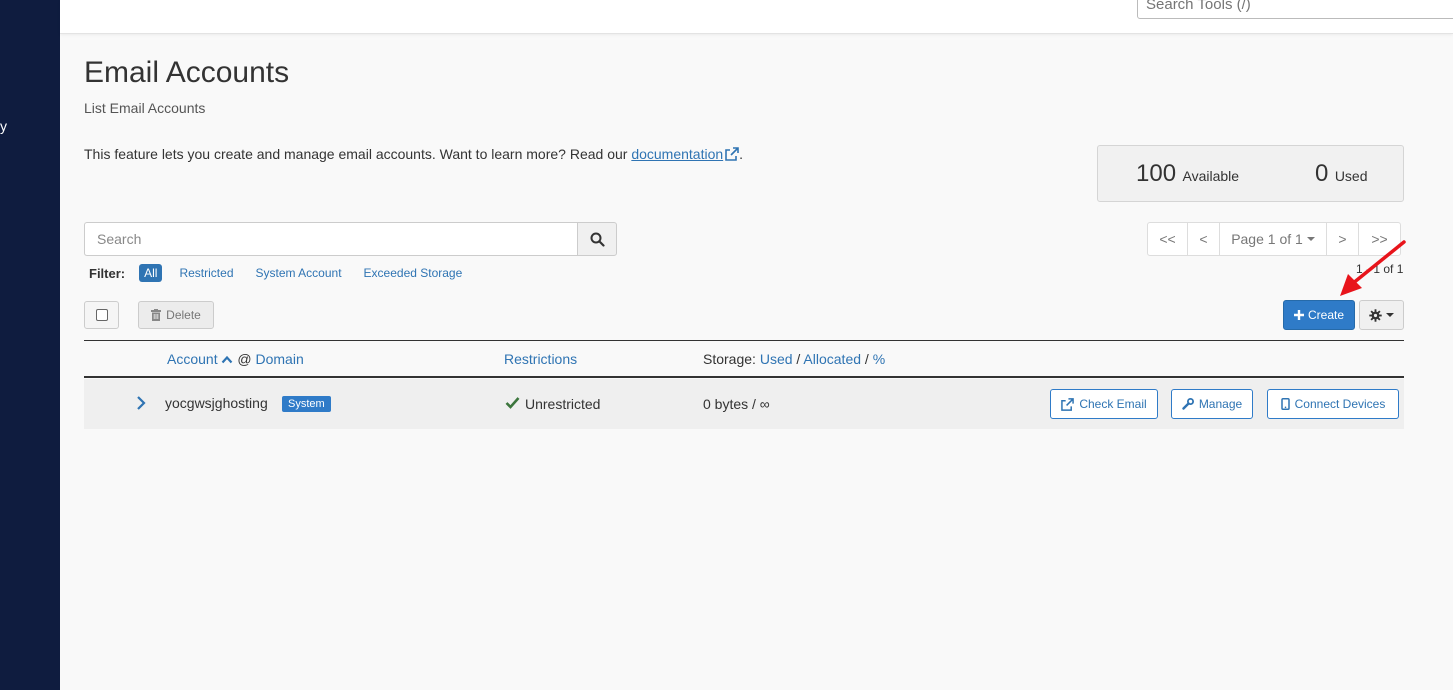 The image size is (1453, 690). I want to click on chevron-right-icon, so click(141, 403).